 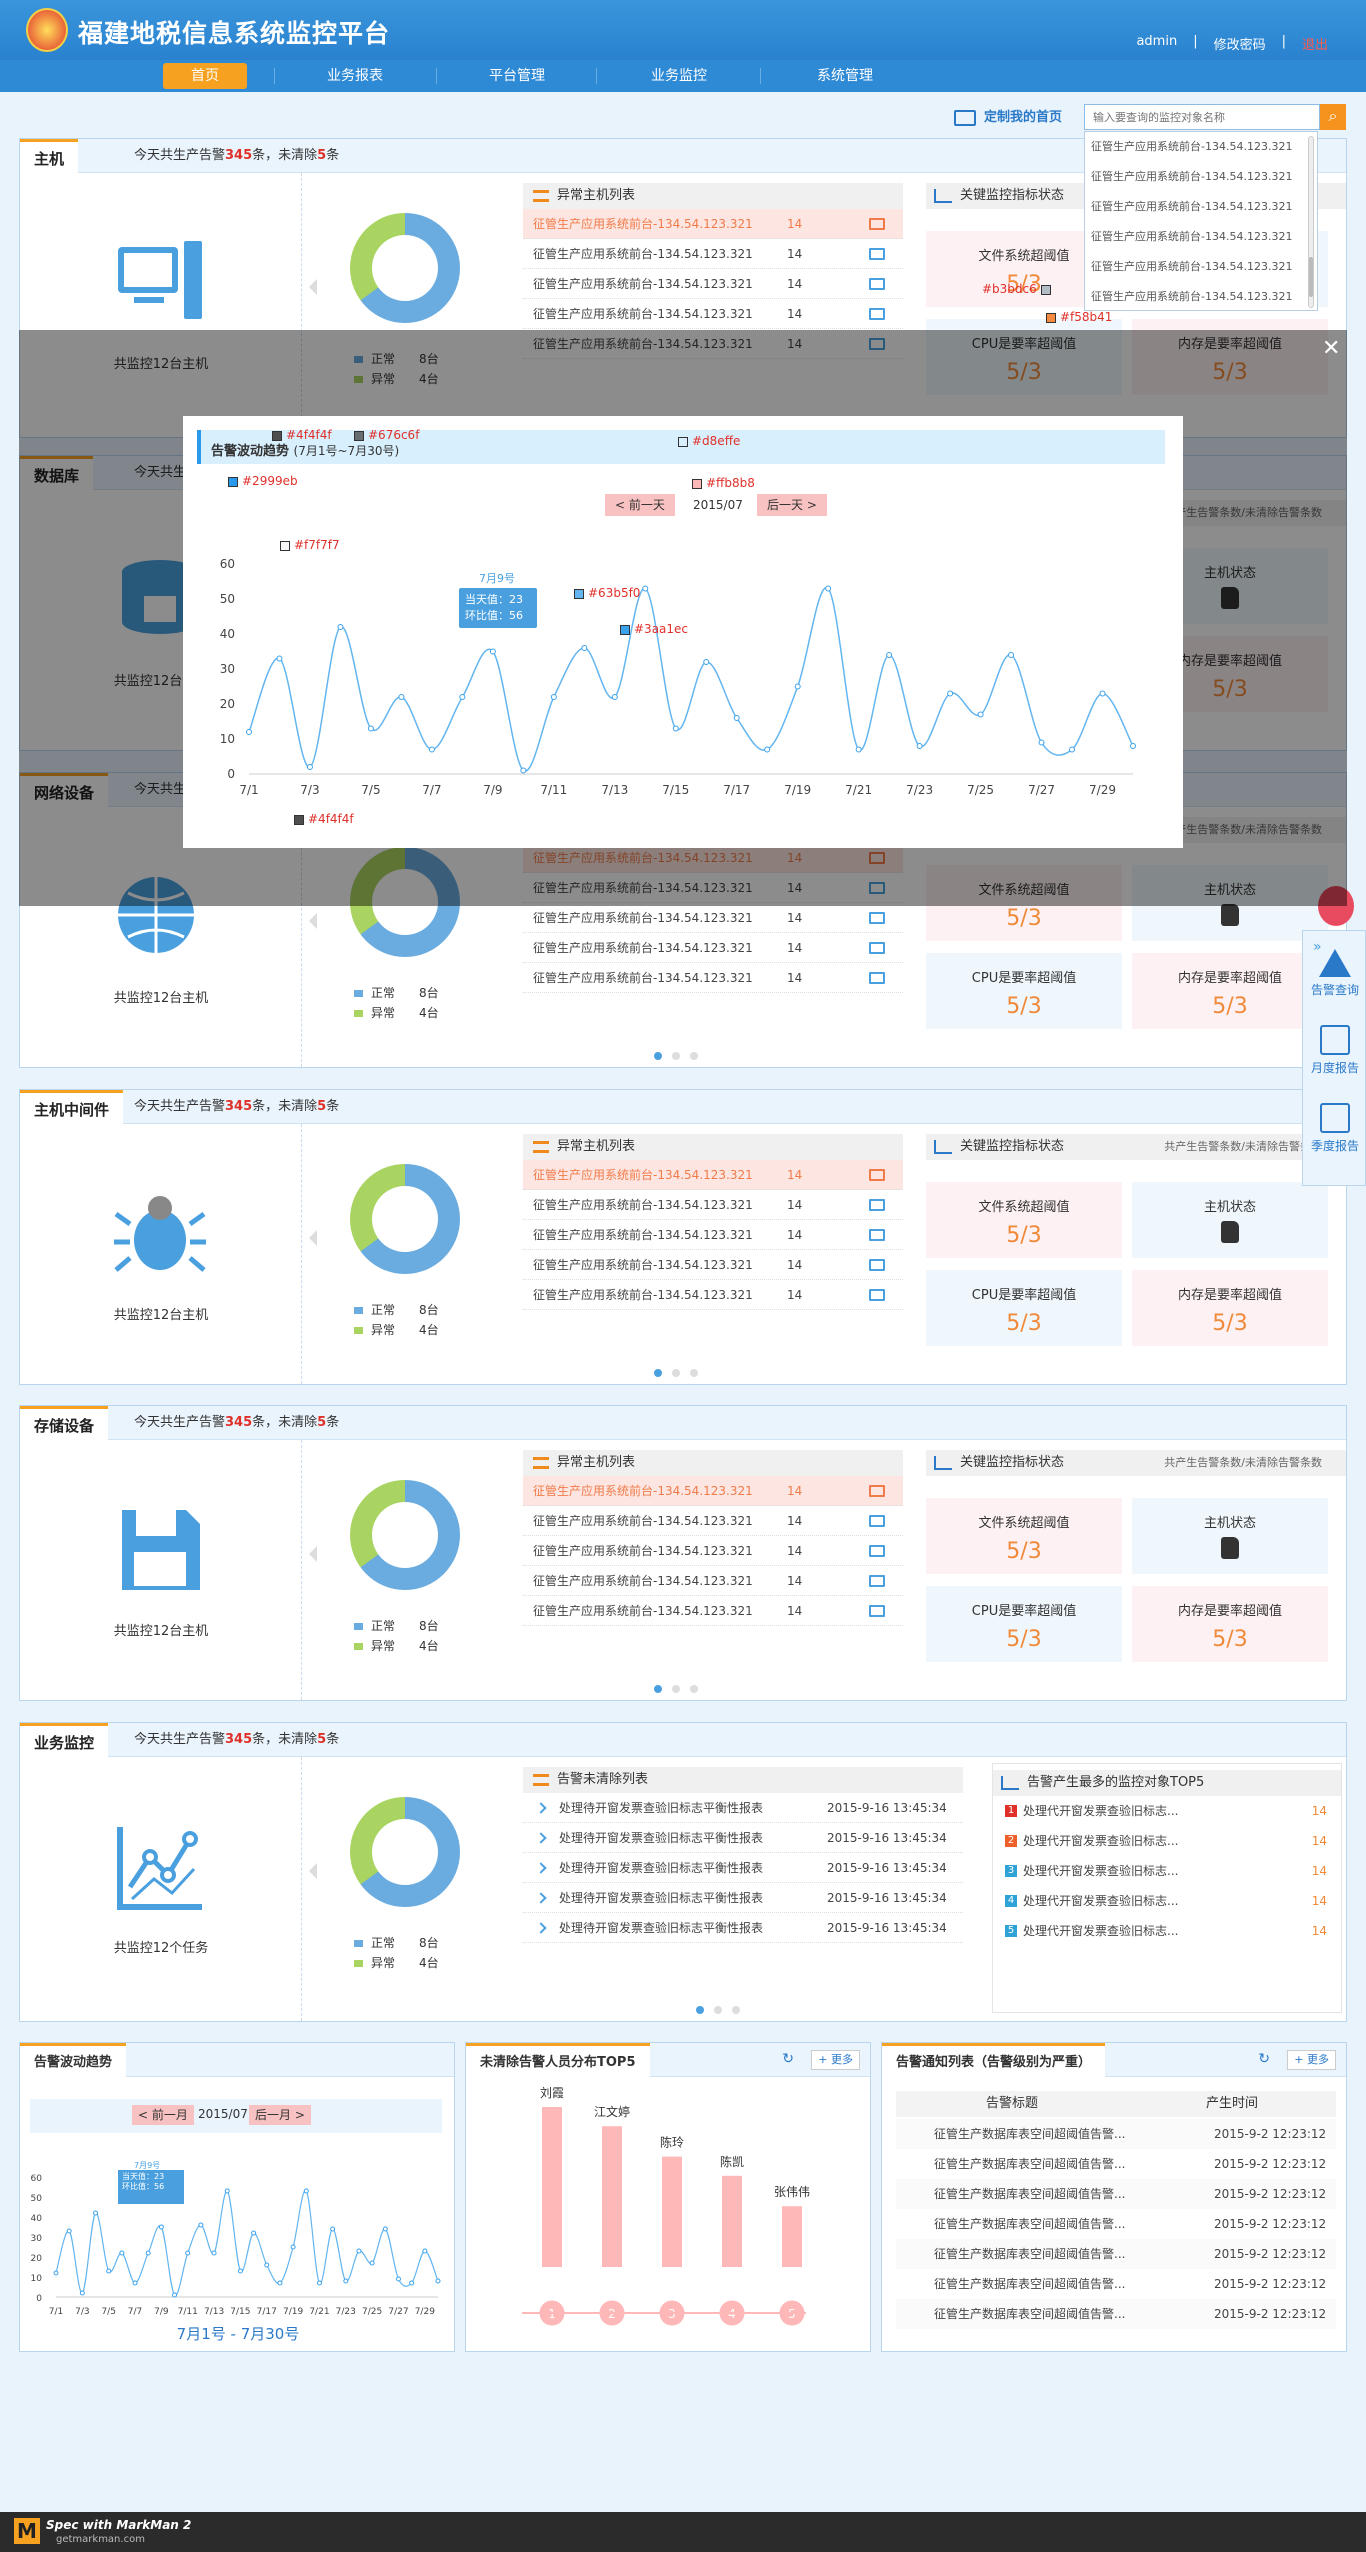 What do you see at coordinates (1333, 117) in the screenshot?
I see `search-button: ⌕` at bounding box center [1333, 117].